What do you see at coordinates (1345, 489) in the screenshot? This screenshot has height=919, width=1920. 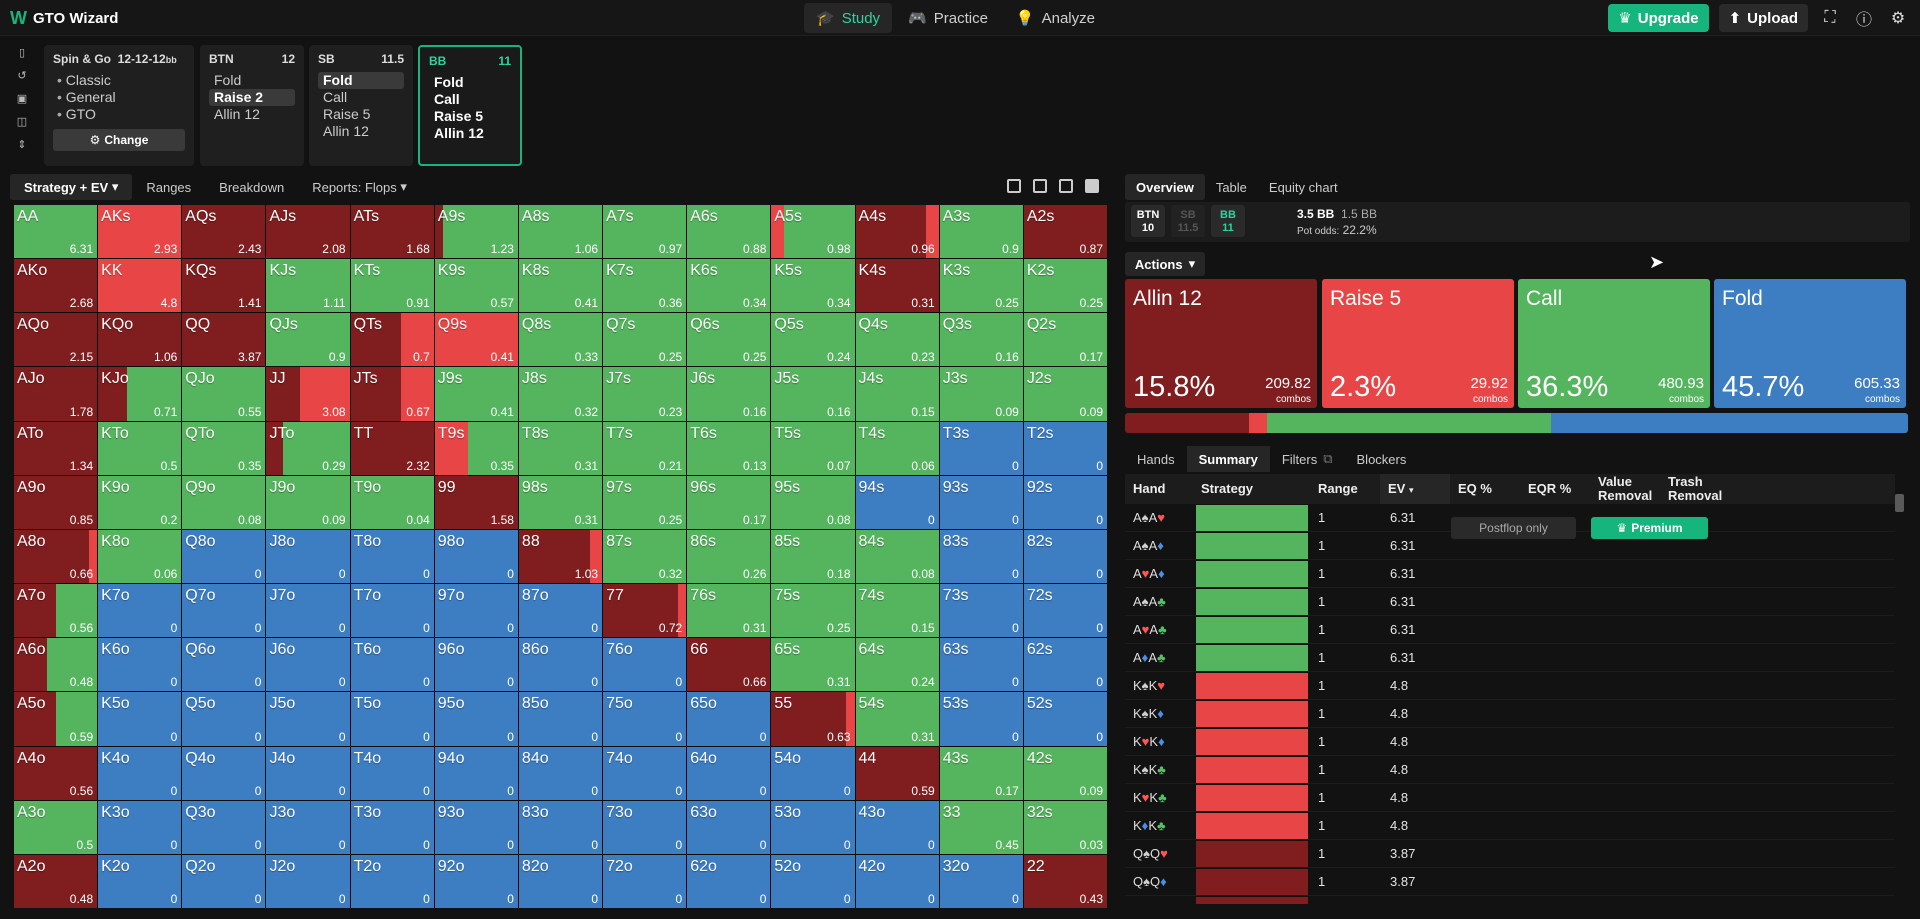 I see `col-range: Range` at bounding box center [1345, 489].